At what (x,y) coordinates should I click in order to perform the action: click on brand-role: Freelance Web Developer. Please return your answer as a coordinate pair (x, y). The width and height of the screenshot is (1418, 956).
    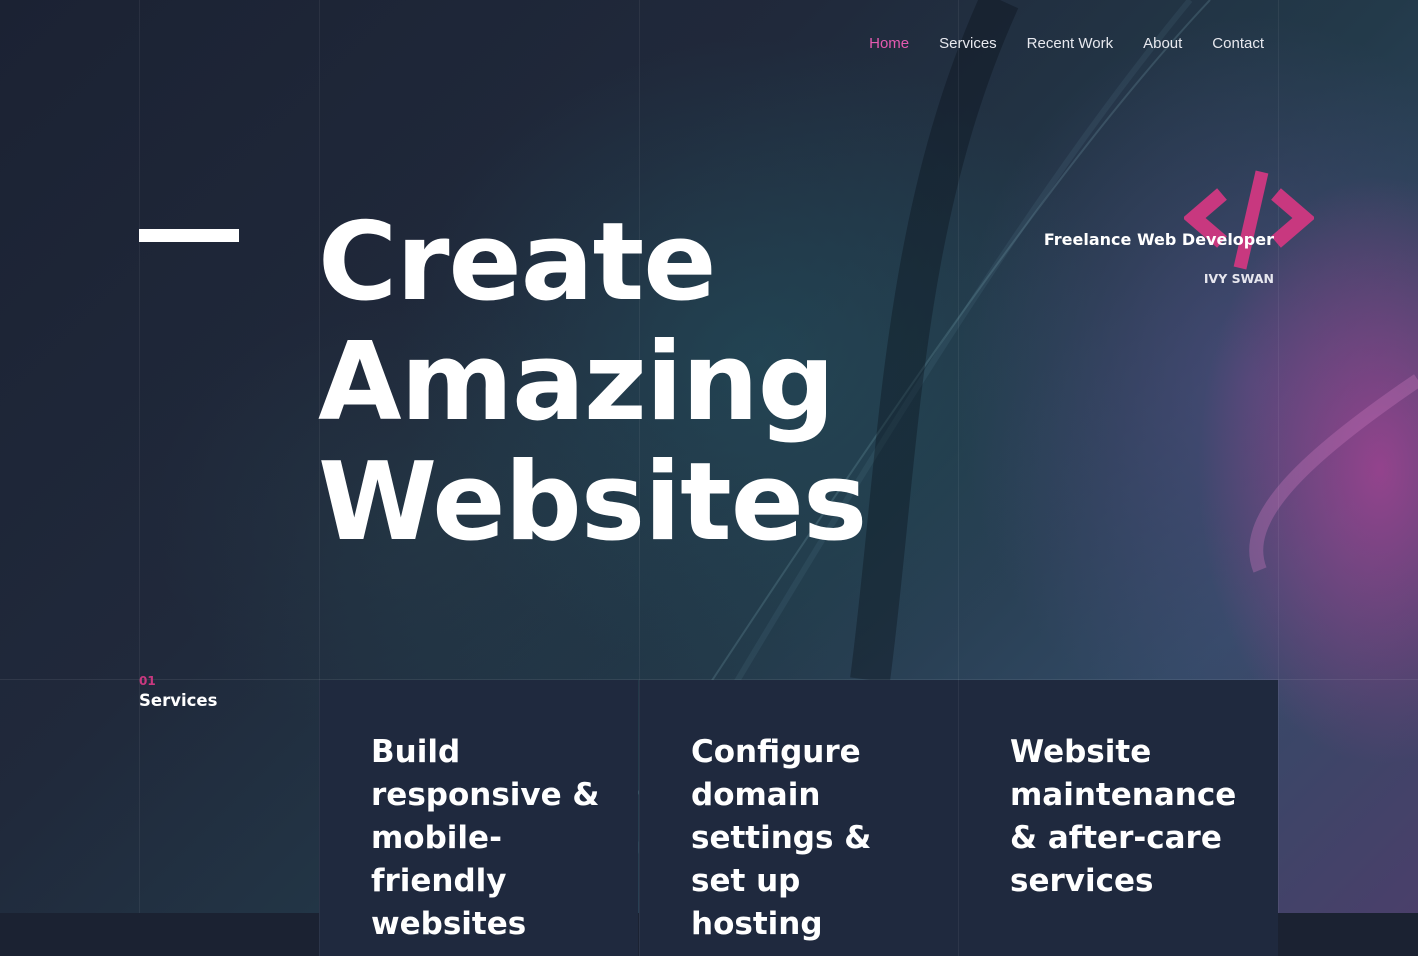
    Looking at the image, I should click on (1158, 239).